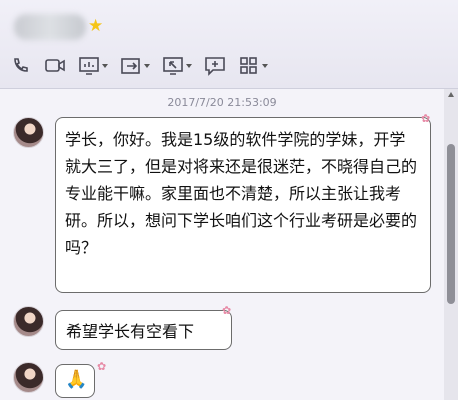 This screenshot has width=458, height=400. Describe the element at coordinates (130, 66) in the screenshot. I see `file-transfer-icon` at that location.